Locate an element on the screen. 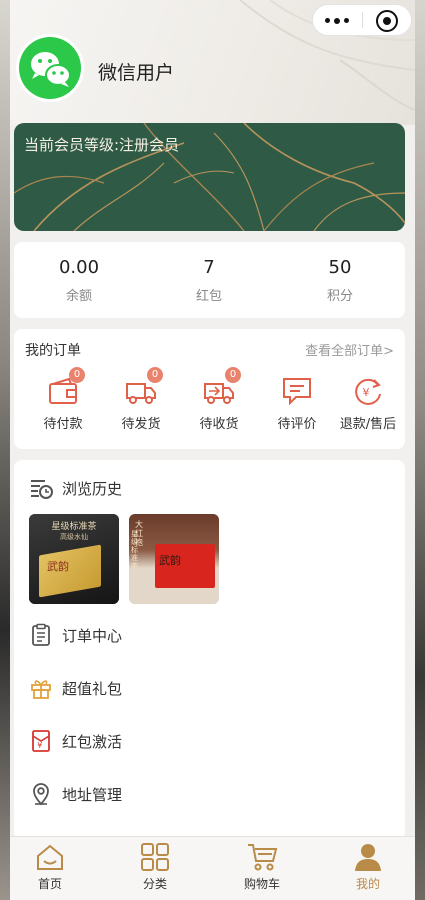 This screenshot has height=900, width=425. history-item-2: 大红袍 星级标准茶 武韵 is located at coordinates (174, 559).